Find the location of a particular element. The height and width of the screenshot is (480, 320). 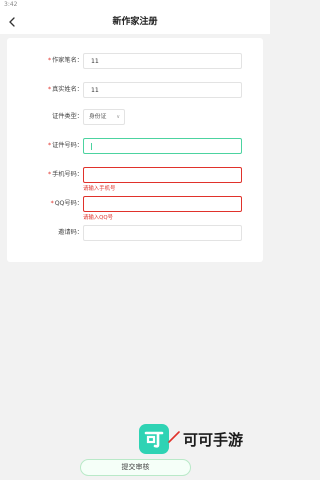

real-name-label: *真实姓名： is located at coordinates (65, 89).